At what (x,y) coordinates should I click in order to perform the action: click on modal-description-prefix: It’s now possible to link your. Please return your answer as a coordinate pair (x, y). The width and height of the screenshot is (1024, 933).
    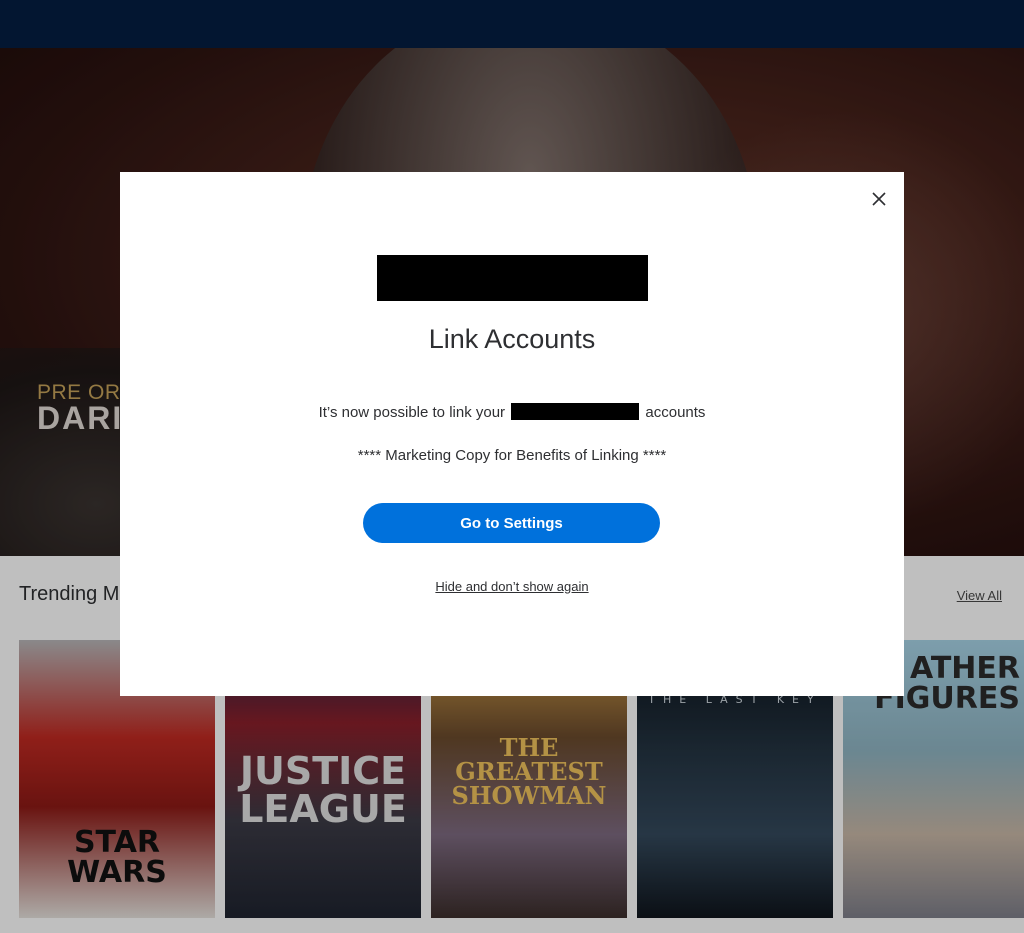
    Looking at the image, I should click on (412, 412).